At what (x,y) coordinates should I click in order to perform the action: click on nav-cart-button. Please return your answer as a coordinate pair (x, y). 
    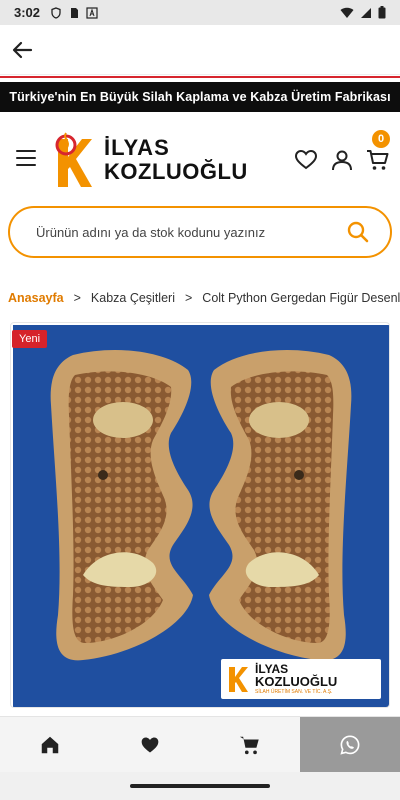
    Looking at the image, I should click on (250, 744).